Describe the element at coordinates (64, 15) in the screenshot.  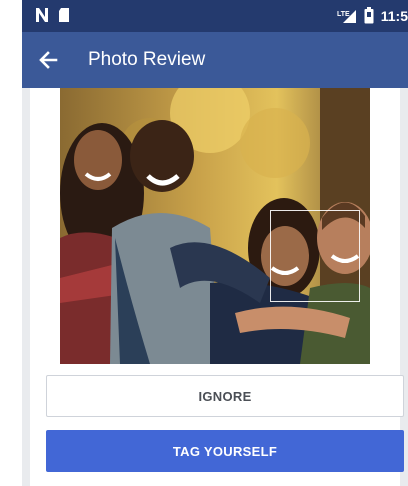
I see `sd-card-icon` at that location.